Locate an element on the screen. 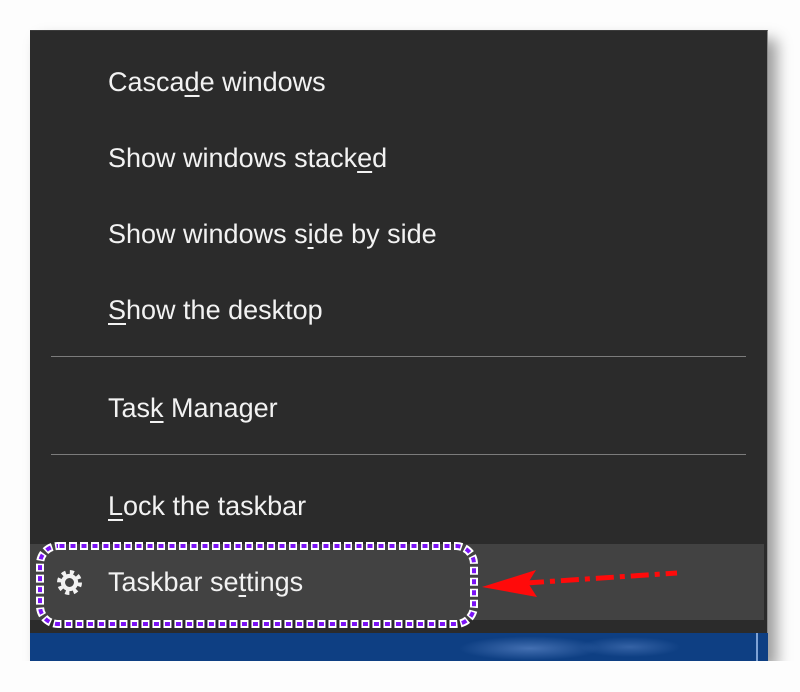 The height and width of the screenshot is (692, 800). menu-item: Cascade windows is located at coordinates (397, 82).